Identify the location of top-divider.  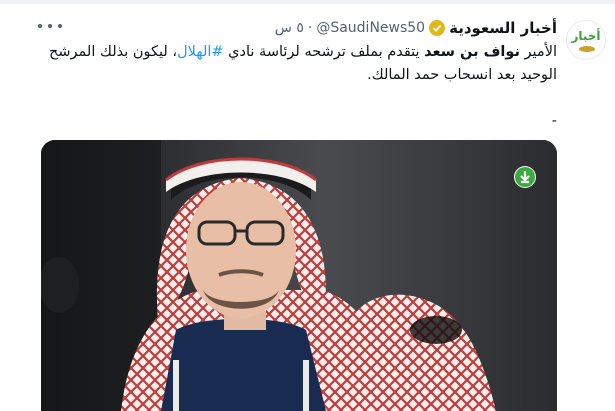
(307, 2).